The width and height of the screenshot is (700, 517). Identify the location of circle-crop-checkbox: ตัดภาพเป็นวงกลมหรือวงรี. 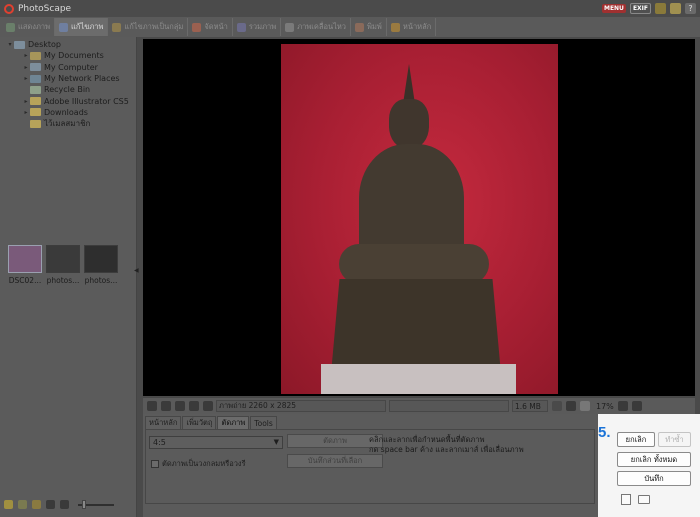
(198, 464).